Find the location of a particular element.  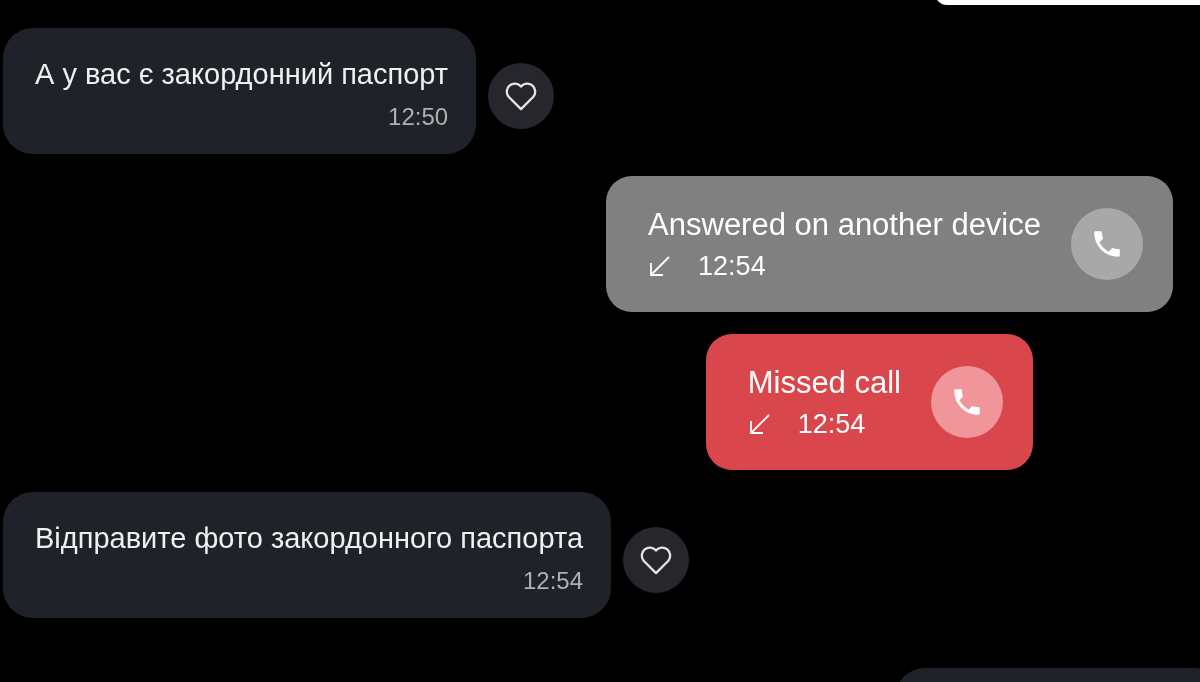

message-text: А у вас є закордонний паспорт is located at coordinates (242, 74).